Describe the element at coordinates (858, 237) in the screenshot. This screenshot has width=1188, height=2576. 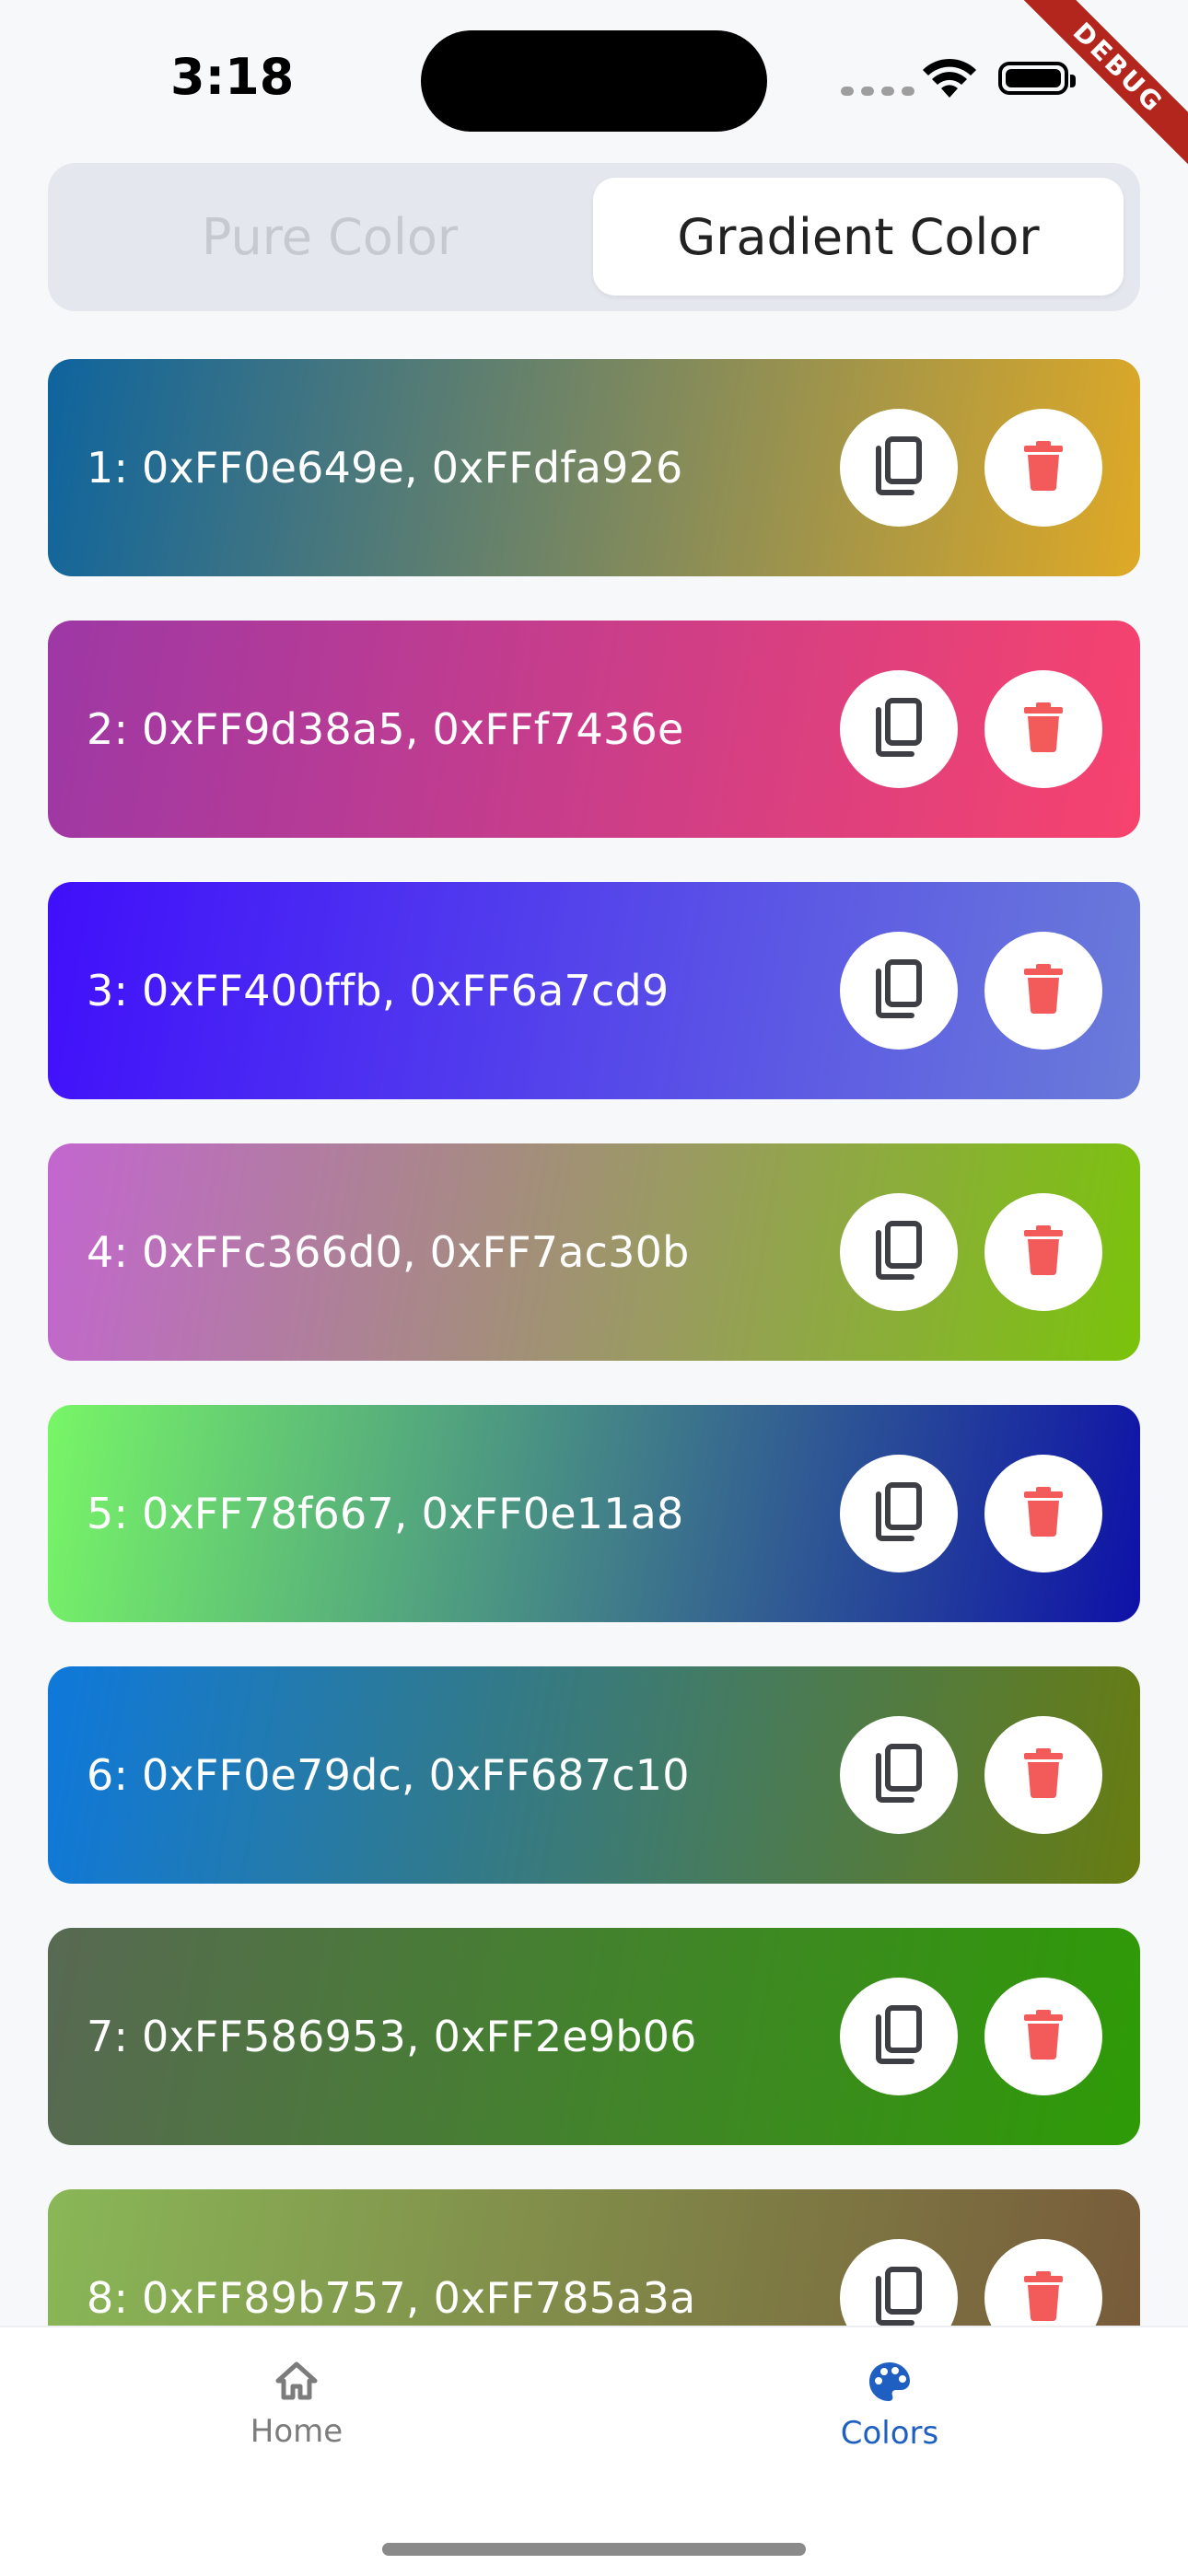
I see `segment-gradient-color: Gradient Color` at that location.